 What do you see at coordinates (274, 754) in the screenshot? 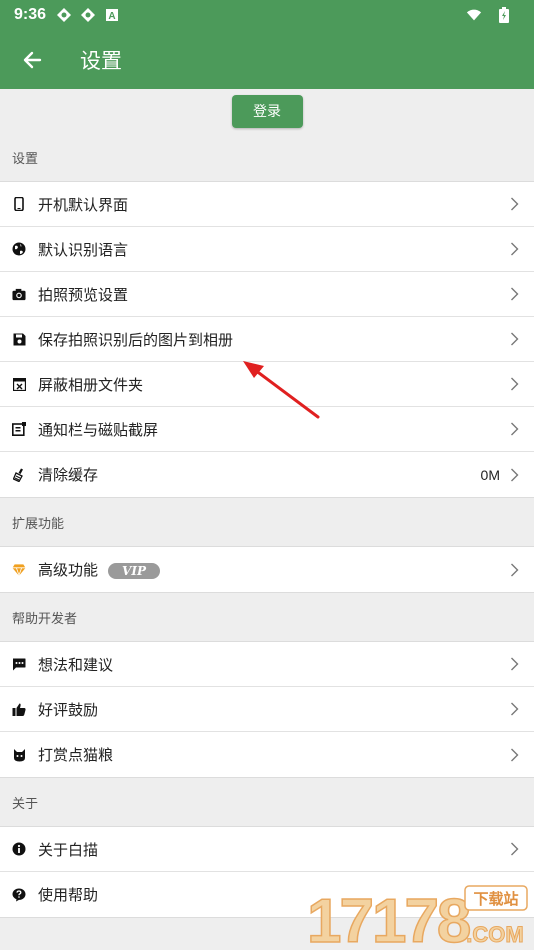
I see `settings-row-text: 打赏点猫粮` at bounding box center [274, 754].